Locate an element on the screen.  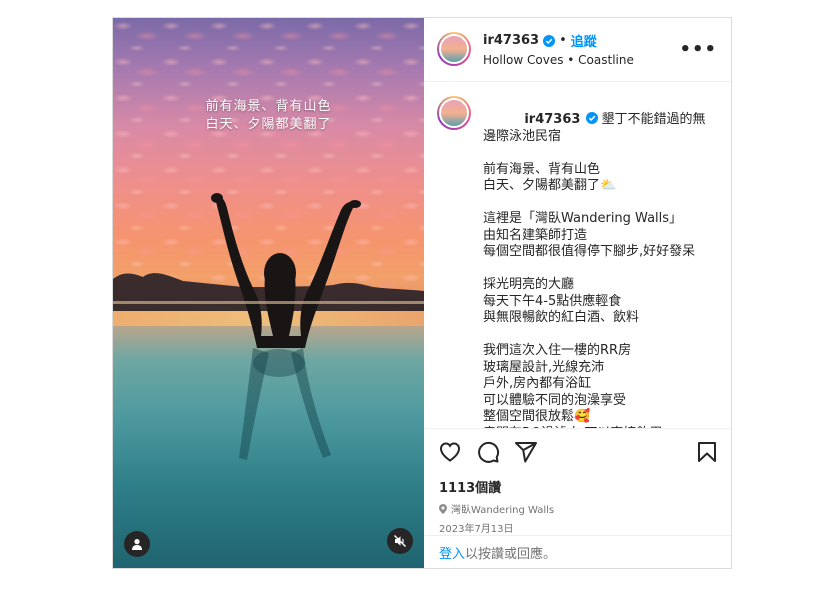
caption-line: 這裡是「灣臥Wandering Walls」 is located at coordinates (583, 219).